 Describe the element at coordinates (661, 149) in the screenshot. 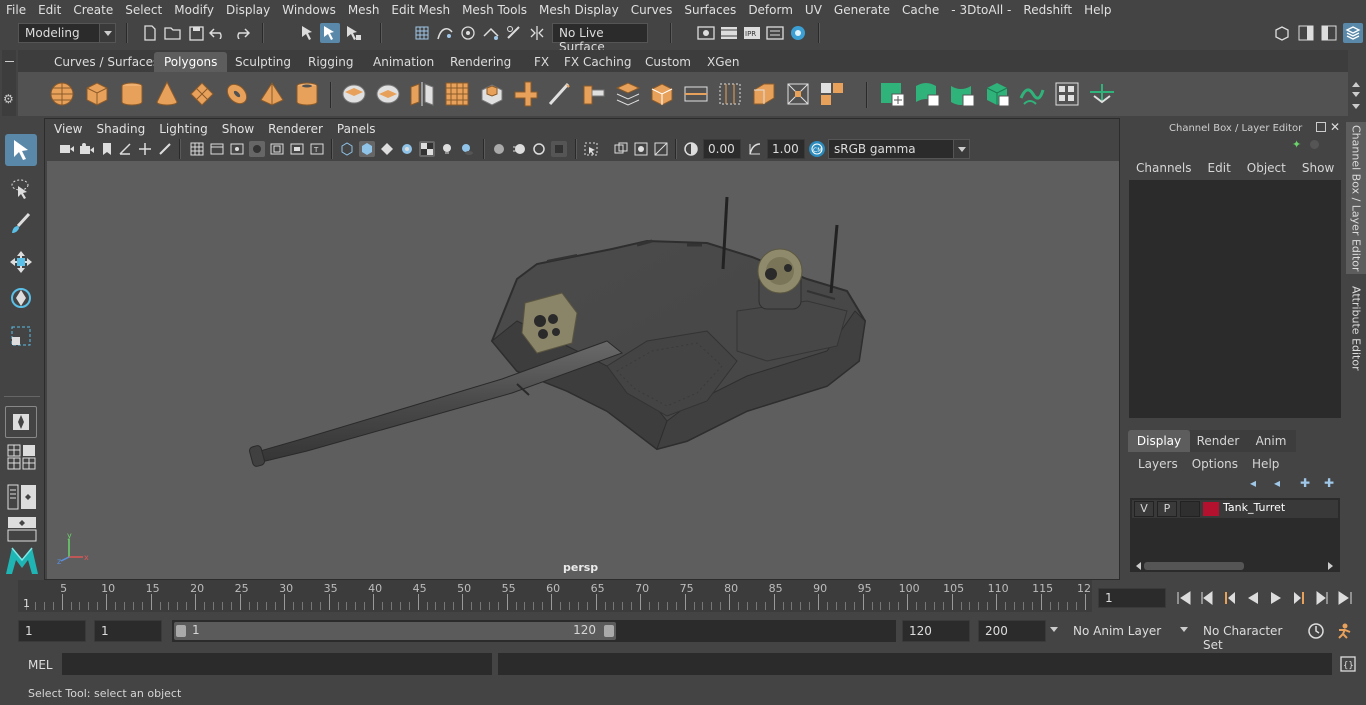

I see `backface-culling-icon` at that location.